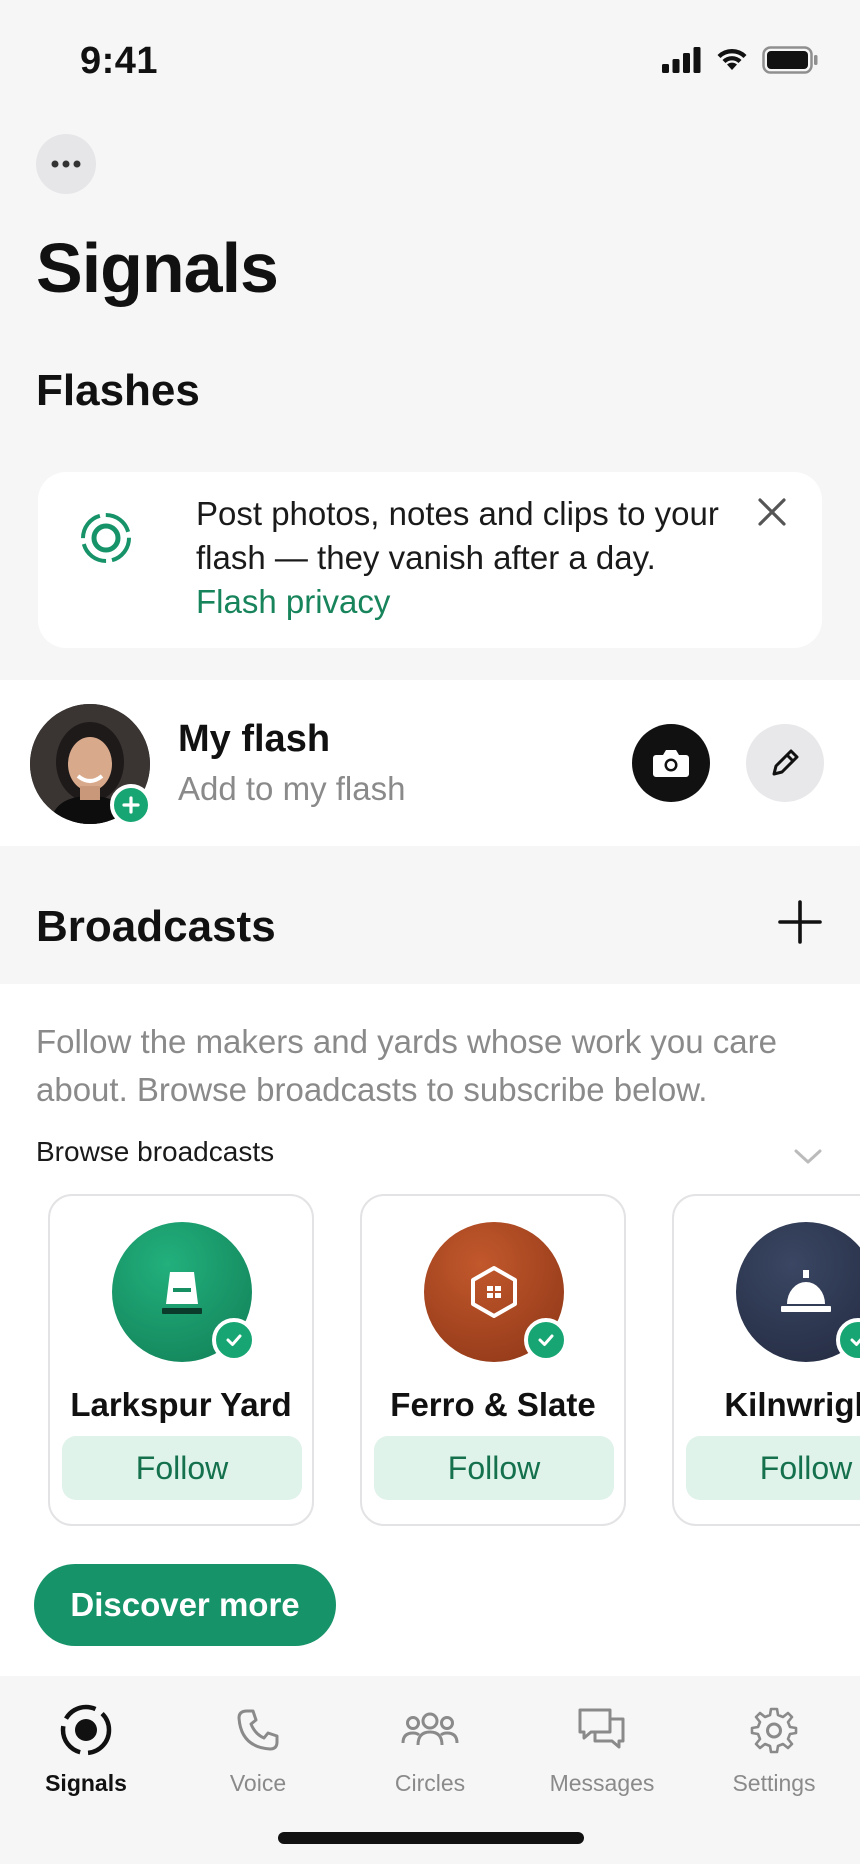 The height and width of the screenshot is (1864, 860). Describe the element at coordinates (772, 512) in the screenshot. I see `close-icon` at that location.